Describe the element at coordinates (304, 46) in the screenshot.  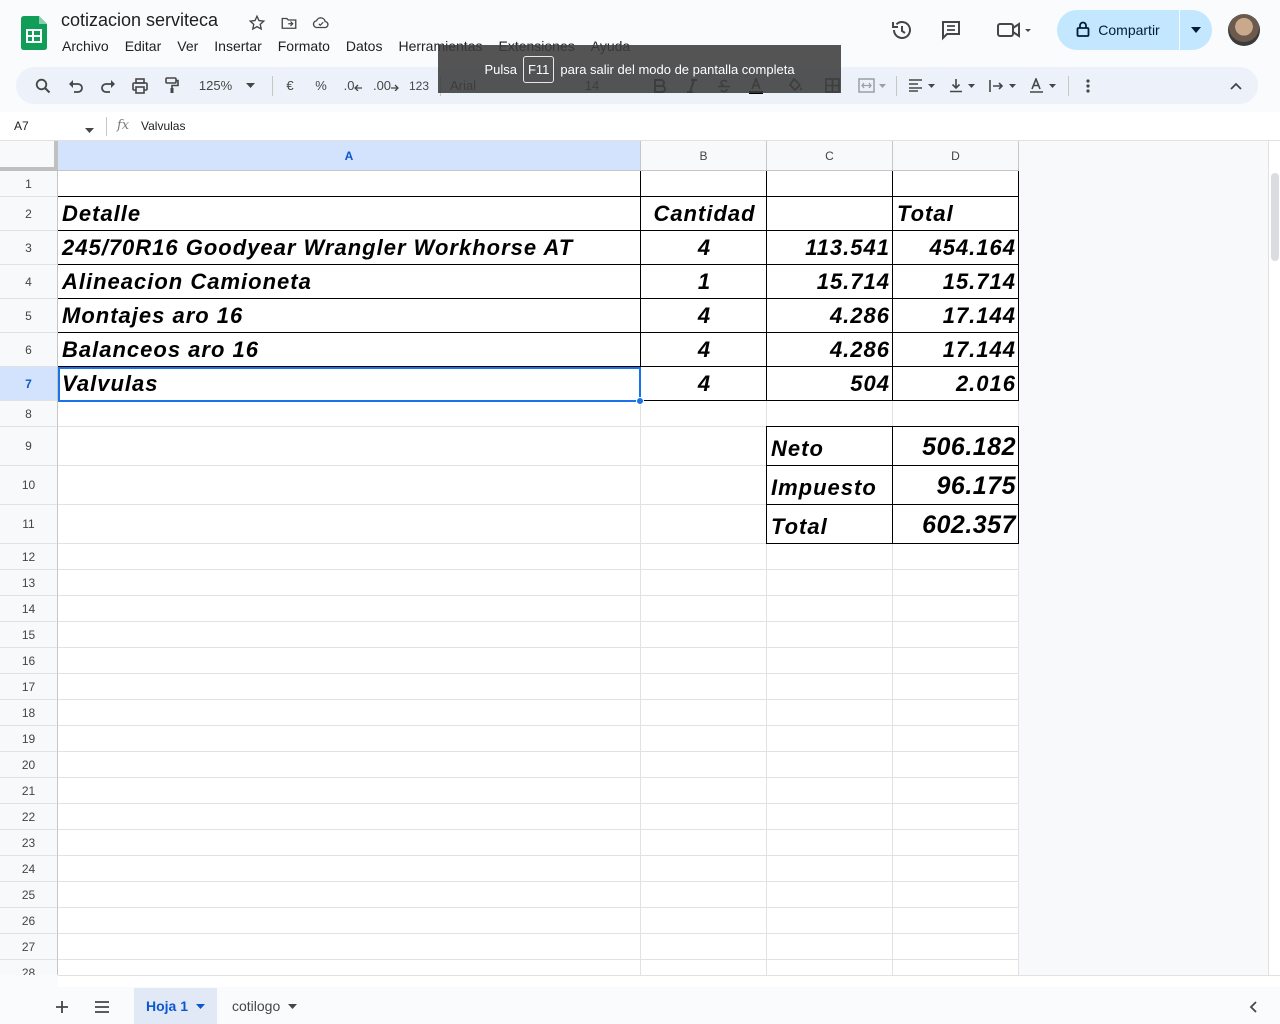
I see `menu-formato: Formato` at that location.